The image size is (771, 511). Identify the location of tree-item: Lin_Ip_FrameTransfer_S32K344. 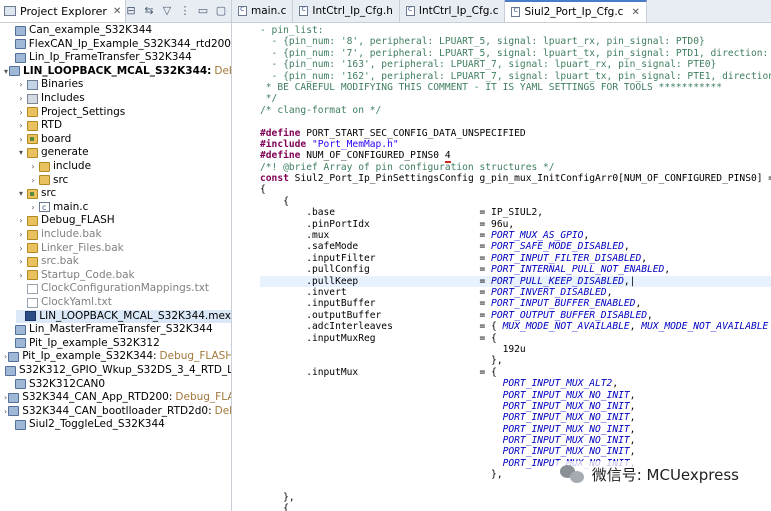
(117, 57).